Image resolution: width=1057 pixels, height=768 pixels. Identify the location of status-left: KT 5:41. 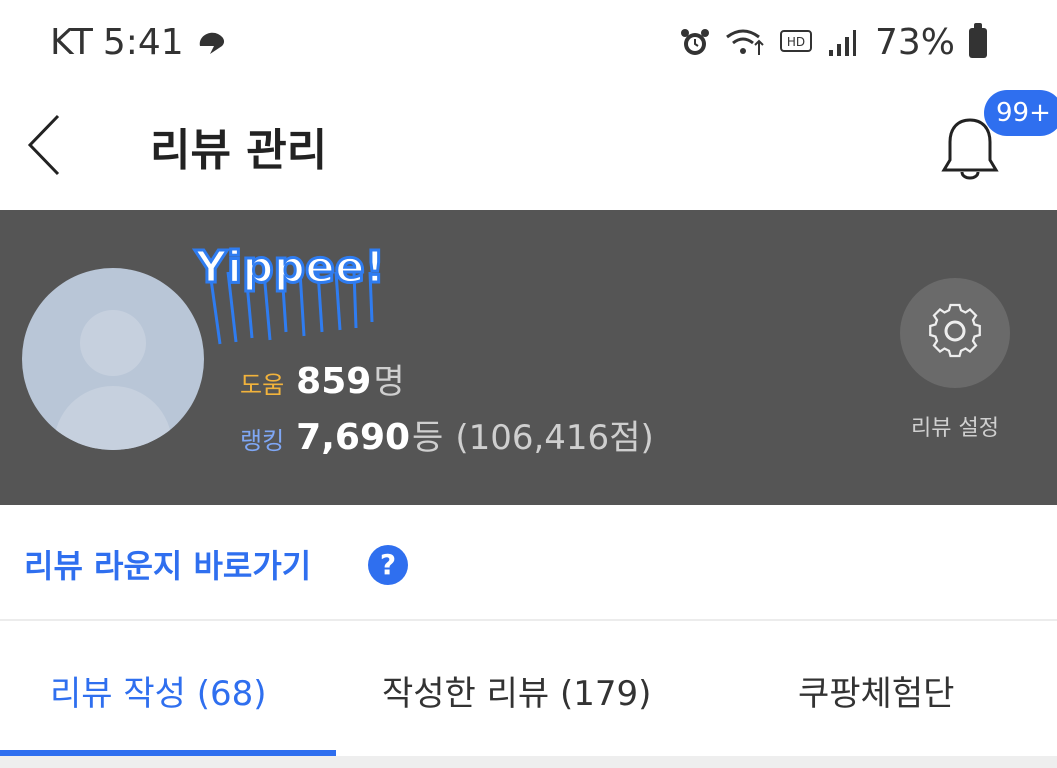
(140, 42).